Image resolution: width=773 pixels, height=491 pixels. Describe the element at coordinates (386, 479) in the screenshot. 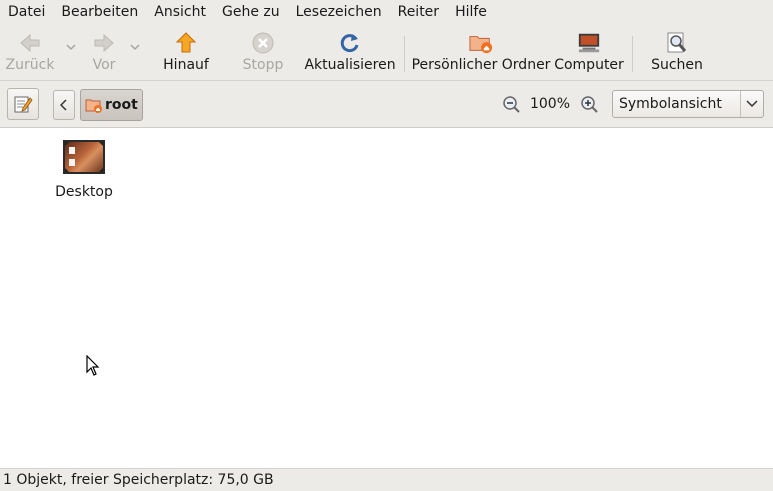

I see `status-bar: 1 Objekt, freier Speicherplatz: 75,0 GB` at that location.